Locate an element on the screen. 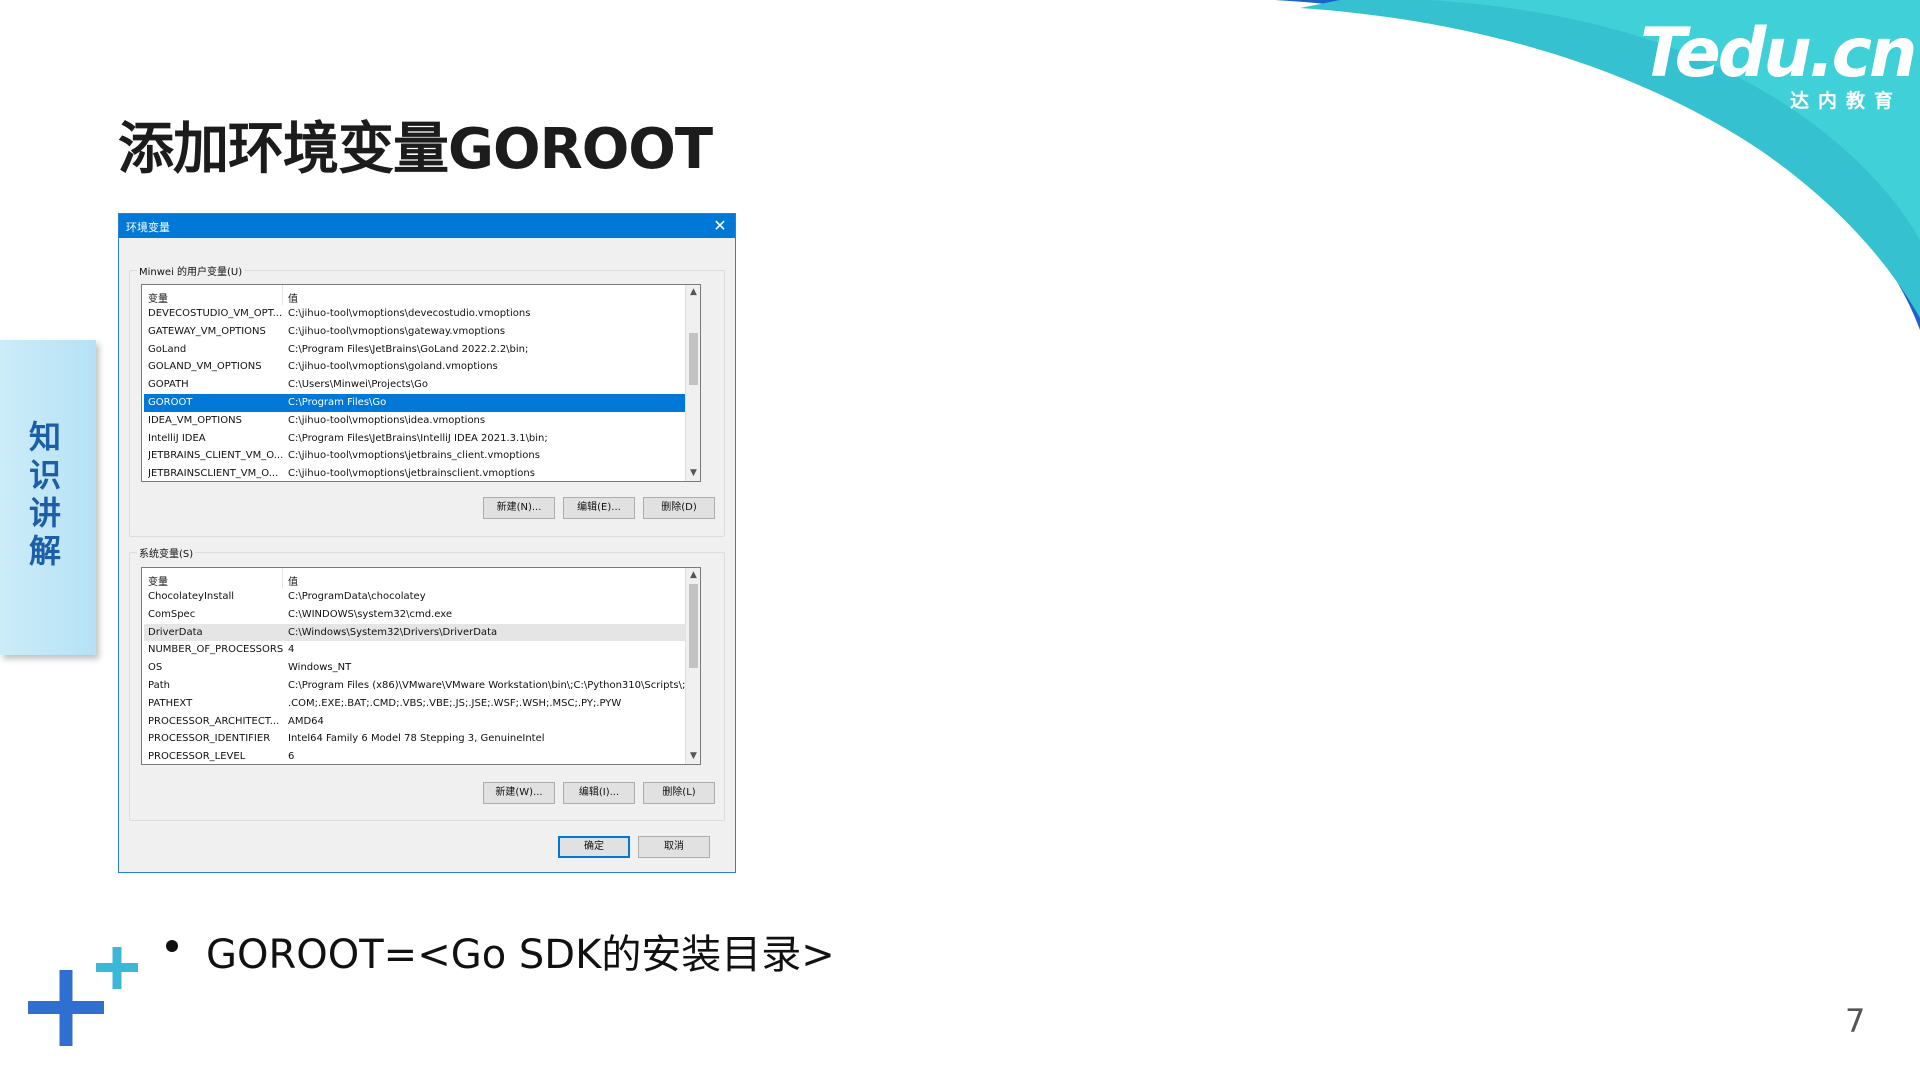  plus-small-vertical is located at coordinates (117, 968).